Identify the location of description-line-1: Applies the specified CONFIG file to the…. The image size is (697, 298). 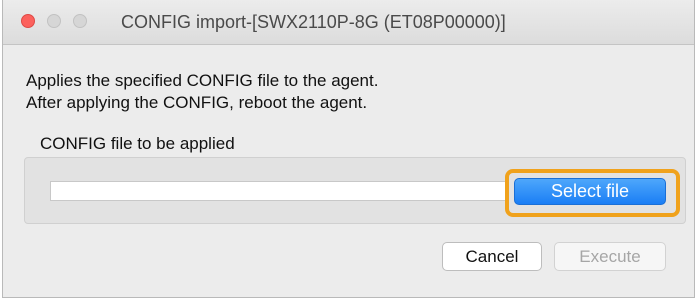
(202, 80).